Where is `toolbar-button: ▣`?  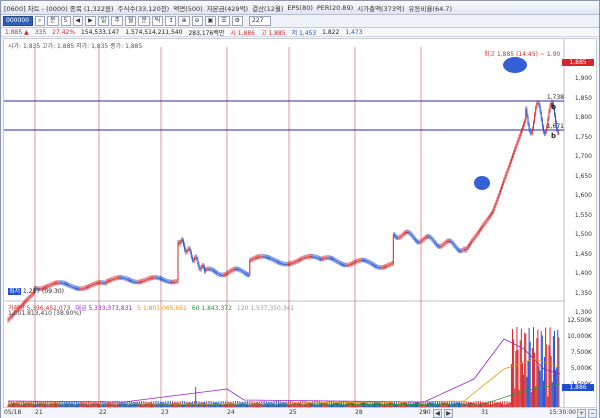 toolbar-button: ▣ is located at coordinates (210, 21).